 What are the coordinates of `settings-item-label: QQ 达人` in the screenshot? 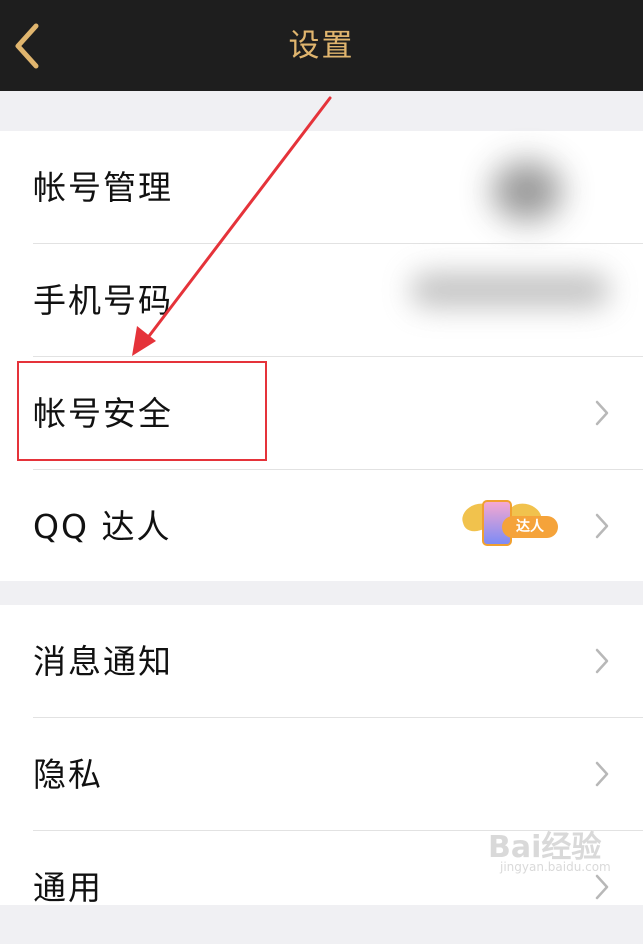 It's located at (102, 526).